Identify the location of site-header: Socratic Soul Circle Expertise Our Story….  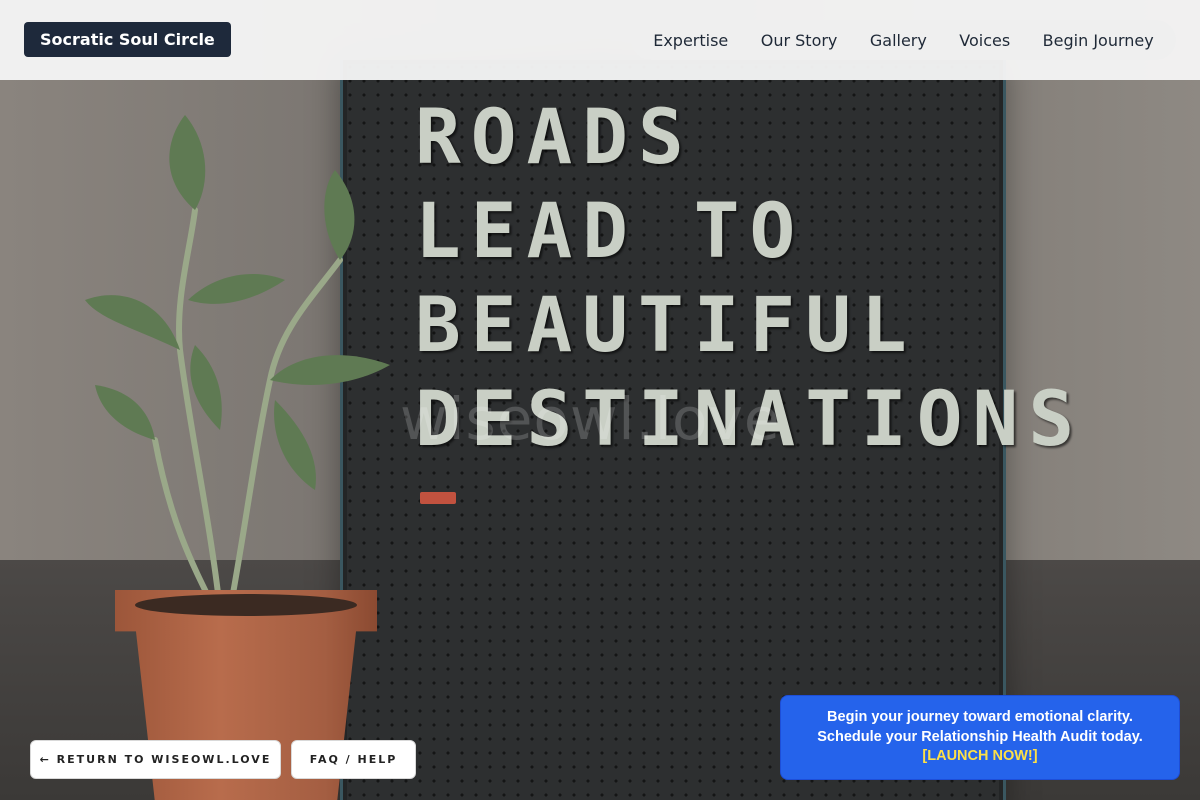
(600, 40).